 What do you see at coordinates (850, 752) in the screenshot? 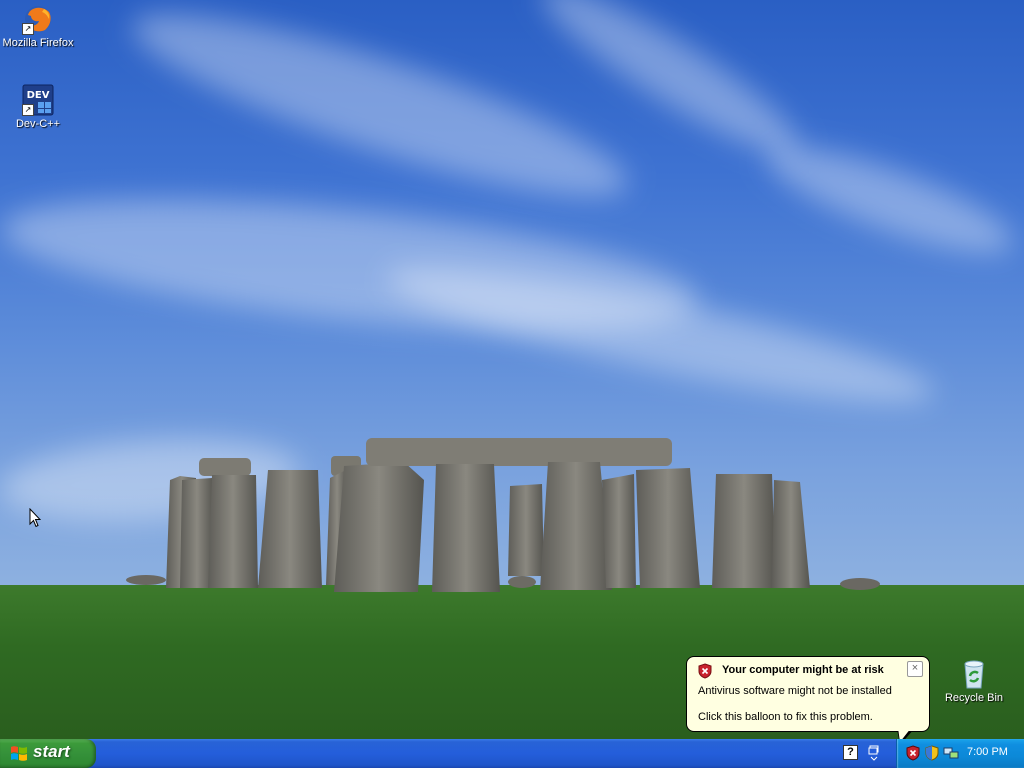
I see `help-icon: ?` at bounding box center [850, 752].